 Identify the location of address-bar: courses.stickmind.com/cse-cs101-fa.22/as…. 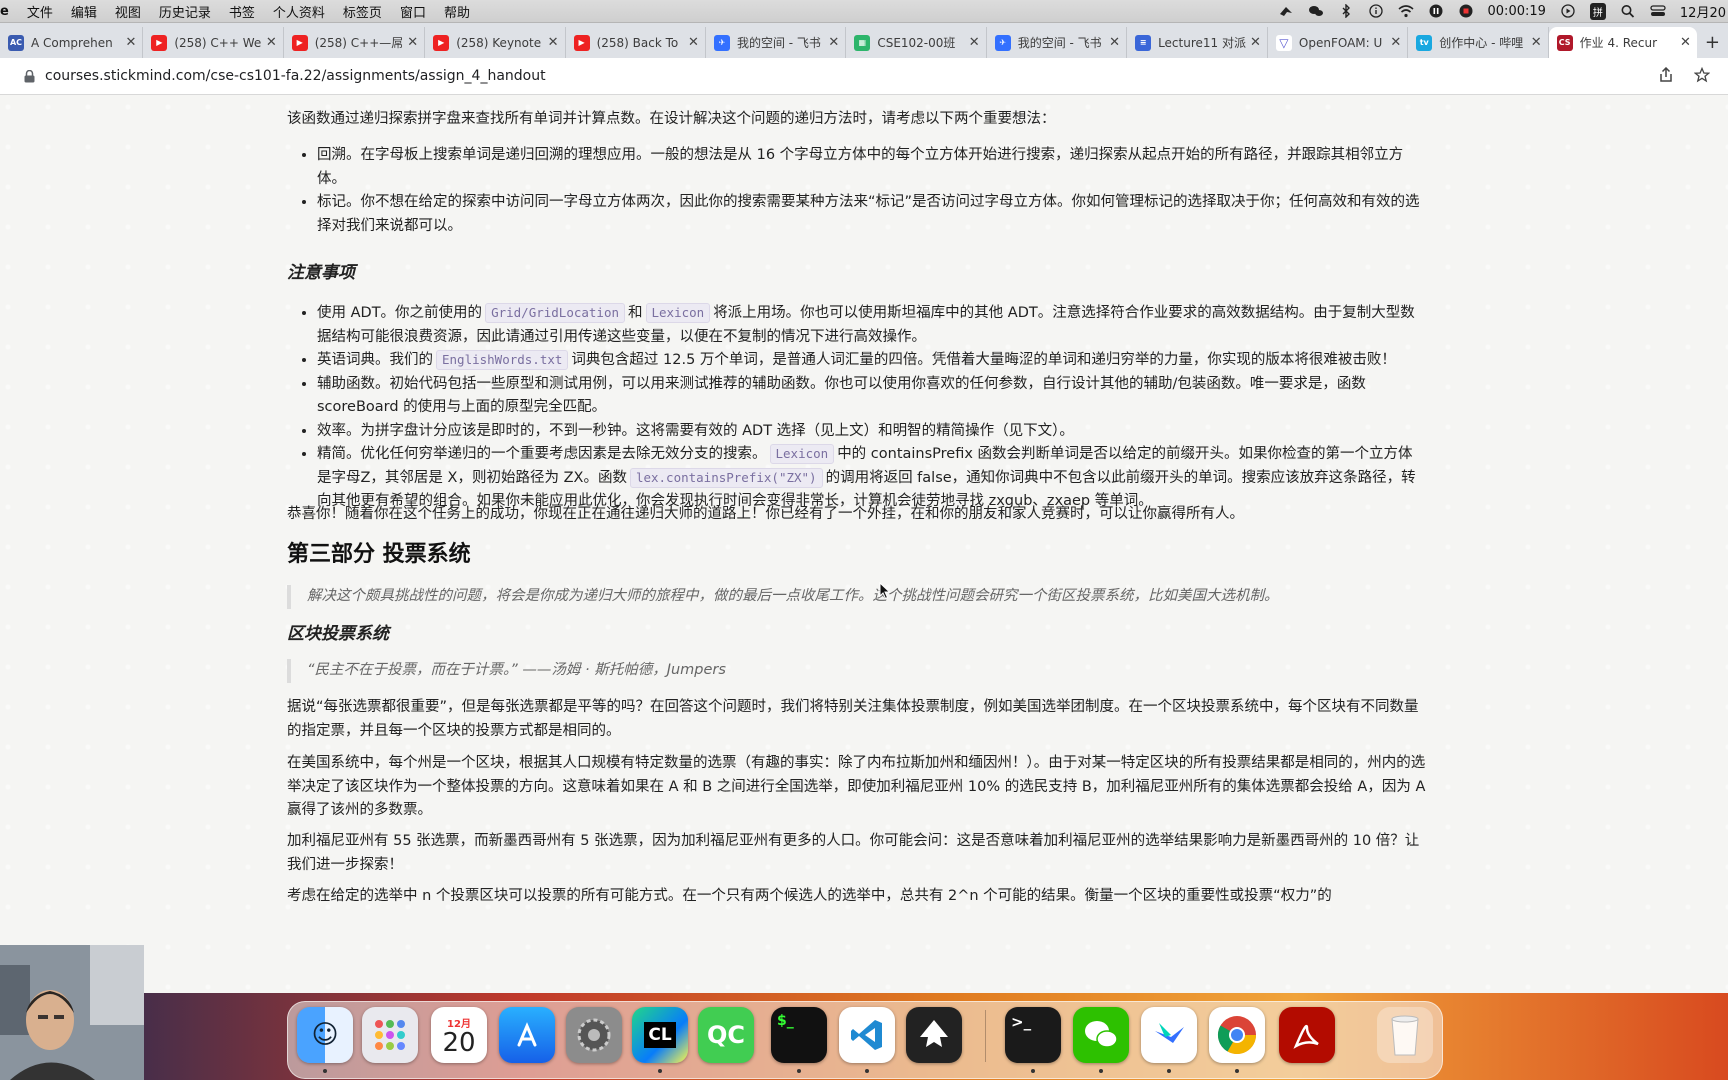
(864, 76).